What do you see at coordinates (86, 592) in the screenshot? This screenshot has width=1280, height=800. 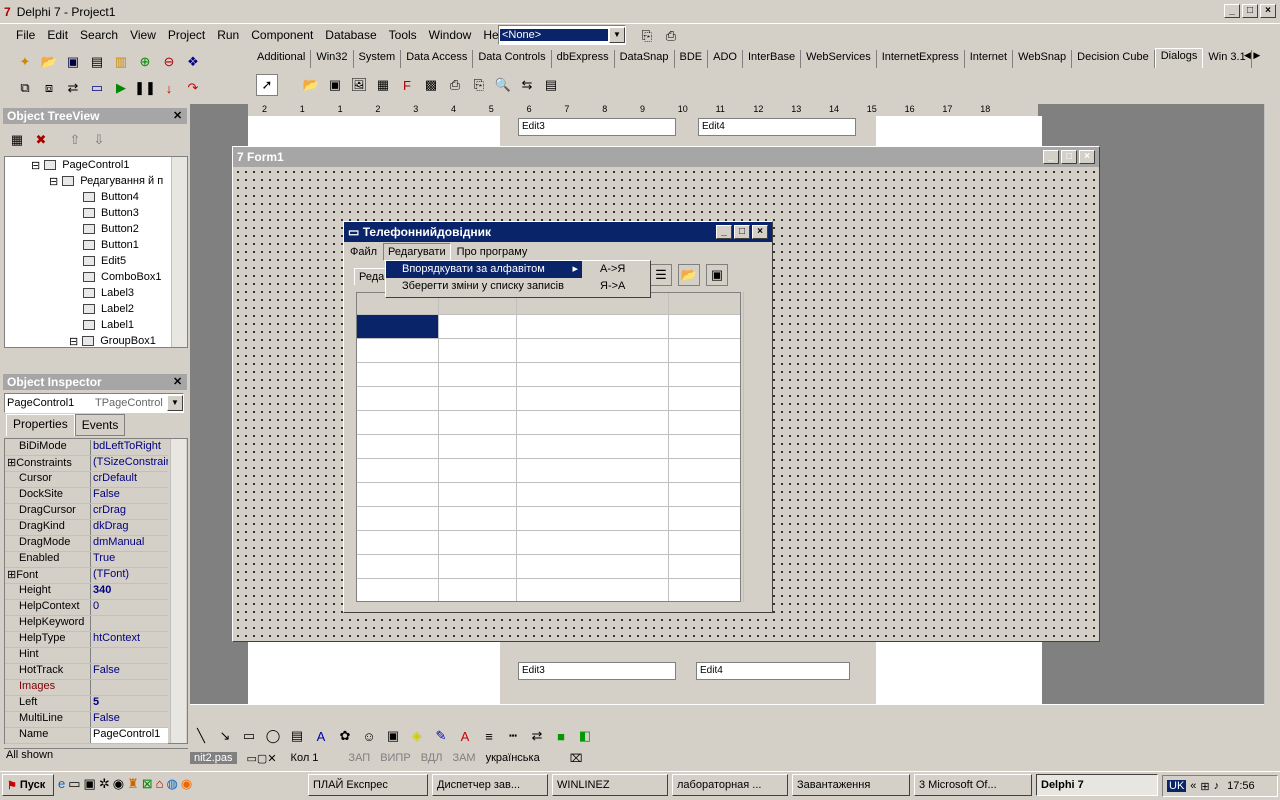 I see `property-row: Height 340` at bounding box center [86, 592].